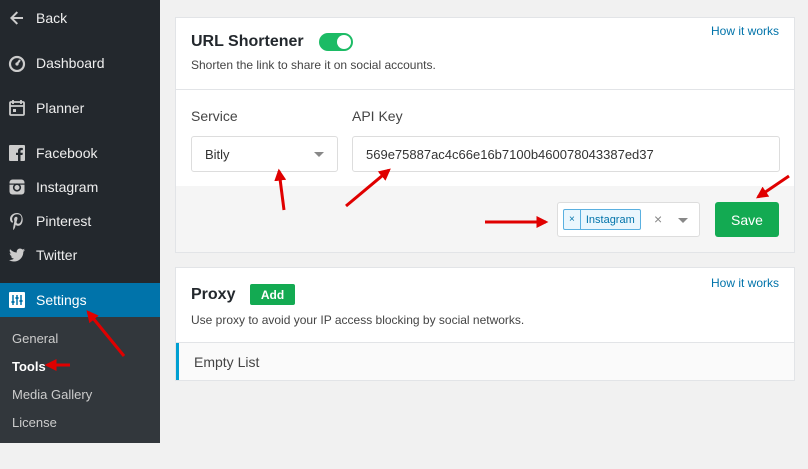 The image size is (808, 469). I want to click on url-shortener-title: URL Shortener, so click(247, 41).